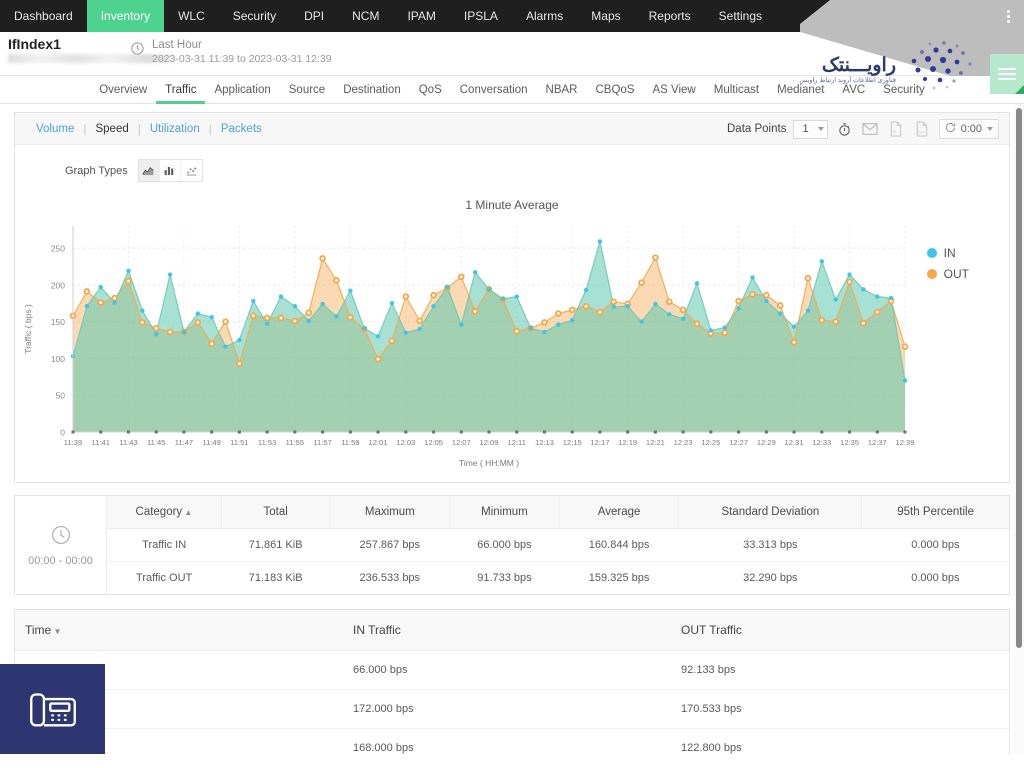 The image size is (1024, 768). I want to click on time-range-value: 2023-03-31 11:39 to 2023-03-31 12:39, so click(242, 59).